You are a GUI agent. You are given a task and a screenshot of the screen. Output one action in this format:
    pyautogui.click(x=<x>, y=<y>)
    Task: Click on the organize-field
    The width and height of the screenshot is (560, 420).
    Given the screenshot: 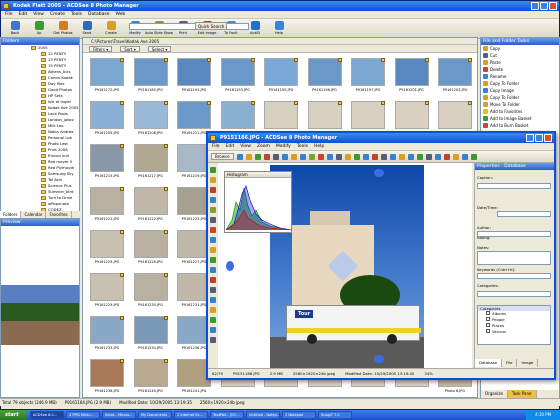 What is the action you would take?
    pyautogui.click(x=514, y=294)
    